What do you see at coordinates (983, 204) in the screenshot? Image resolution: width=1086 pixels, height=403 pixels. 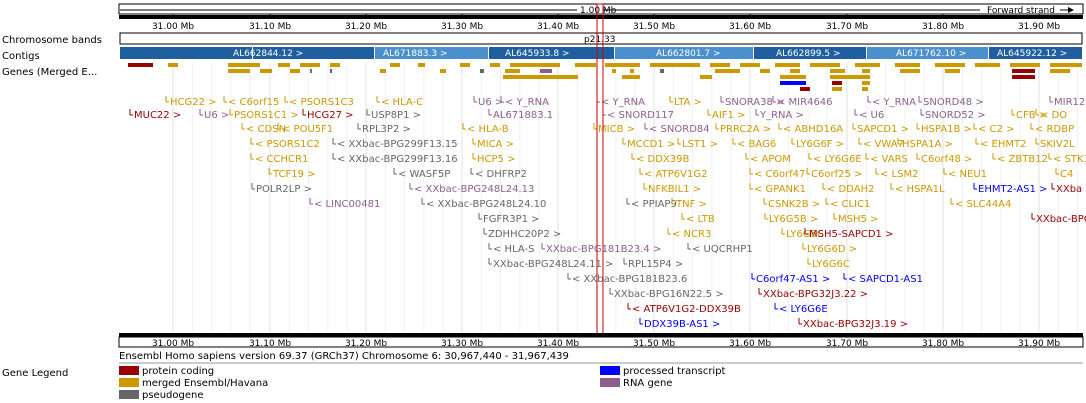 I see `gene-label: < SLC44A4` at bounding box center [983, 204].